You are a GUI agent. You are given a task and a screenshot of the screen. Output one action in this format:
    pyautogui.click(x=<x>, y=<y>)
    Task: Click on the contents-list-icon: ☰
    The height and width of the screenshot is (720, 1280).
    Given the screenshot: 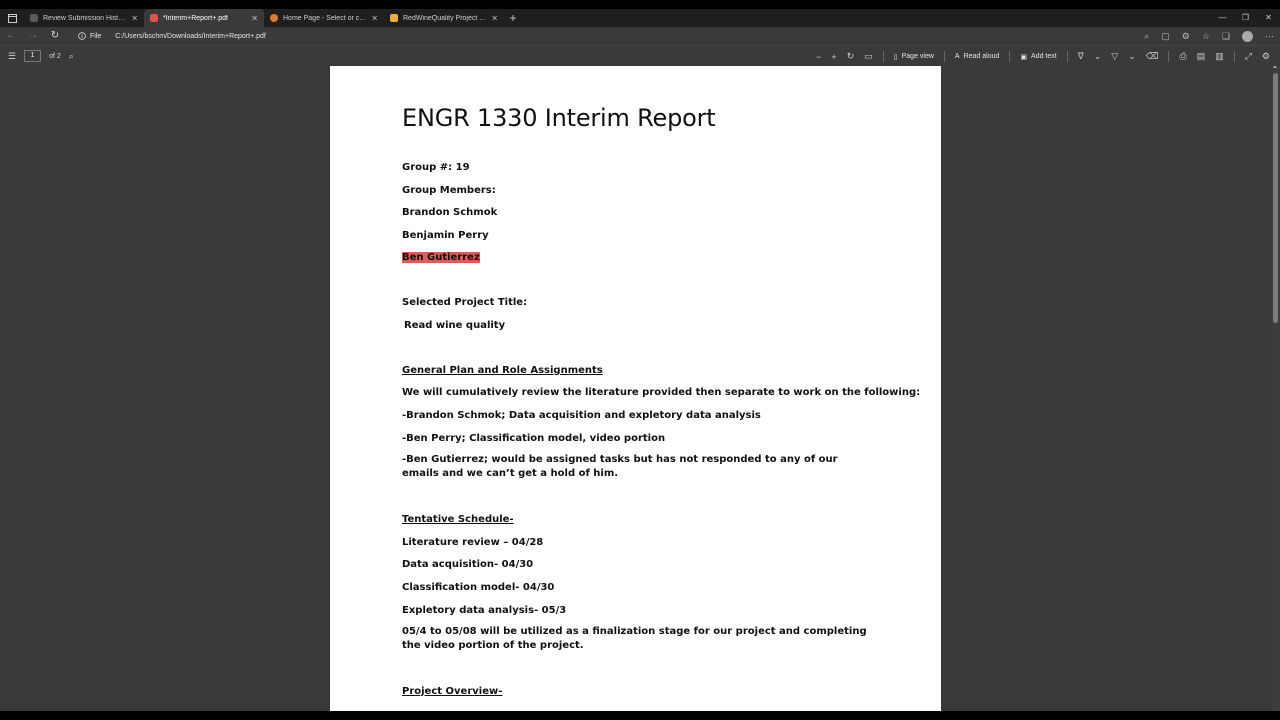 What is the action you would take?
    pyautogui.click(x=12, y=56)
    